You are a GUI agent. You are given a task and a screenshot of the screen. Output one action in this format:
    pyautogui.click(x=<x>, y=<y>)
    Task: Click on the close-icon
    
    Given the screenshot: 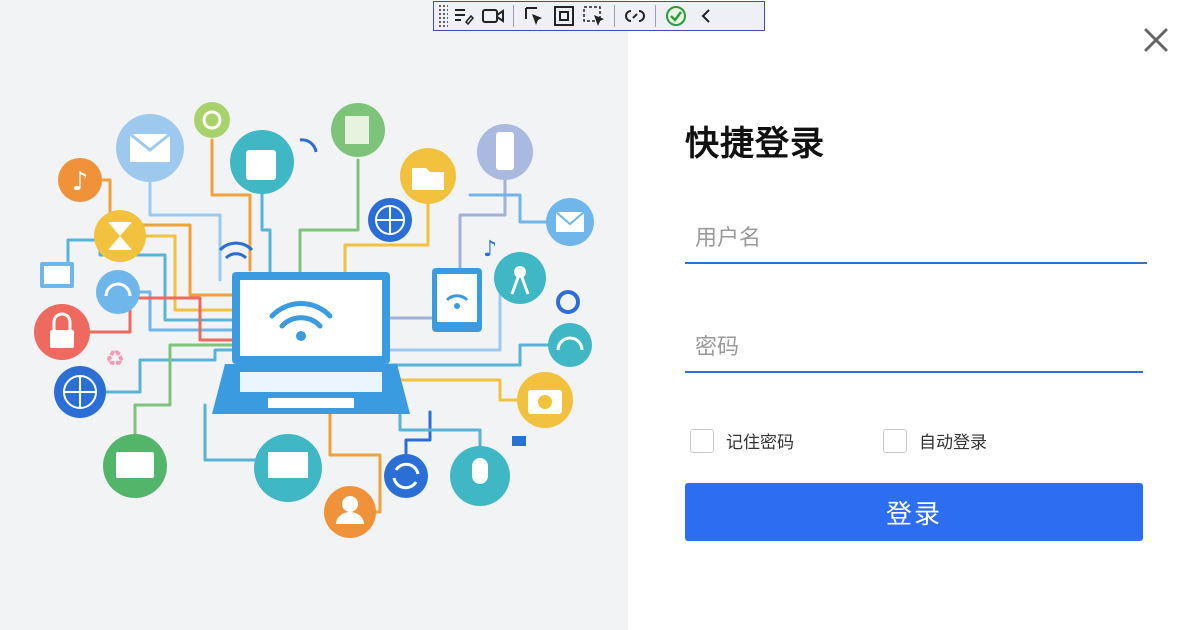 What is the action you would take?
    pyautogui.click(x=1156, y=40)
    